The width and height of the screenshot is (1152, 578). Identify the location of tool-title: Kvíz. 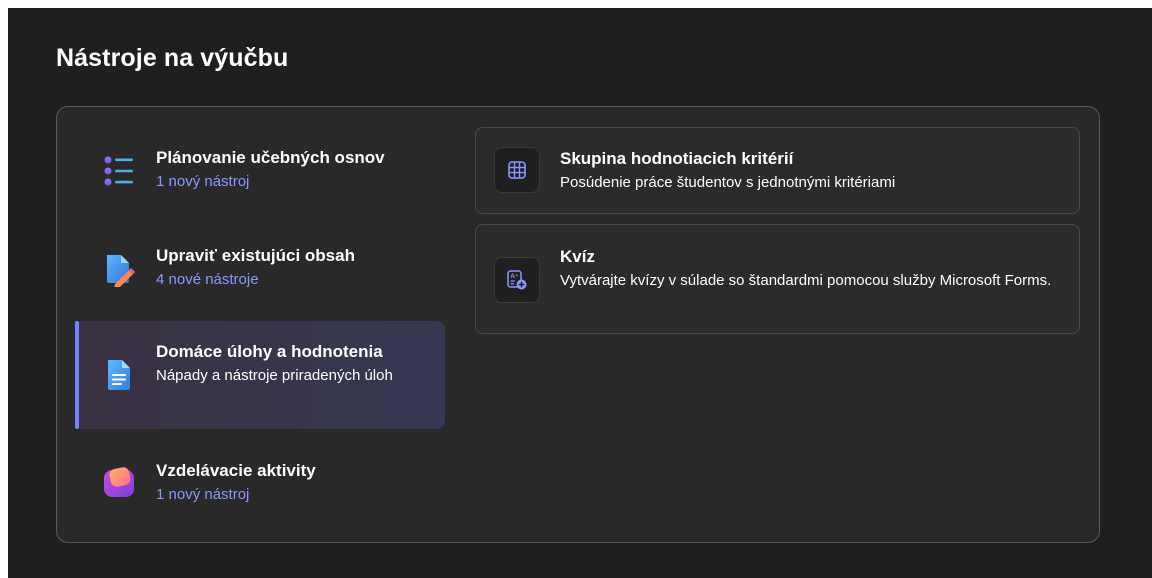
(577, 256).